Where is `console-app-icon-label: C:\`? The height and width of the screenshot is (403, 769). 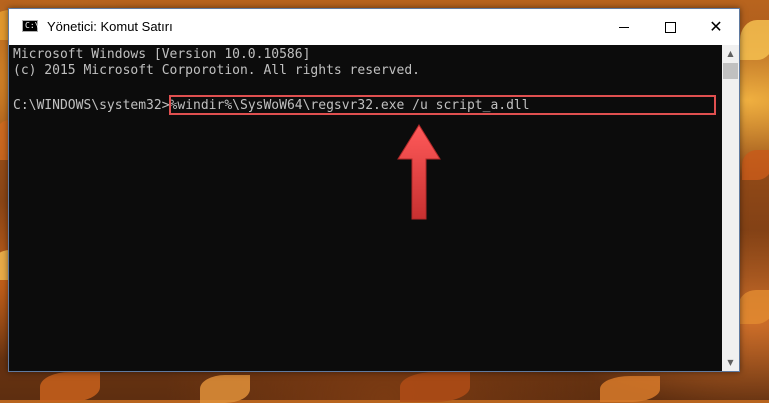
console-app-icon-label: C:\ is located at coordinates (32, 25).